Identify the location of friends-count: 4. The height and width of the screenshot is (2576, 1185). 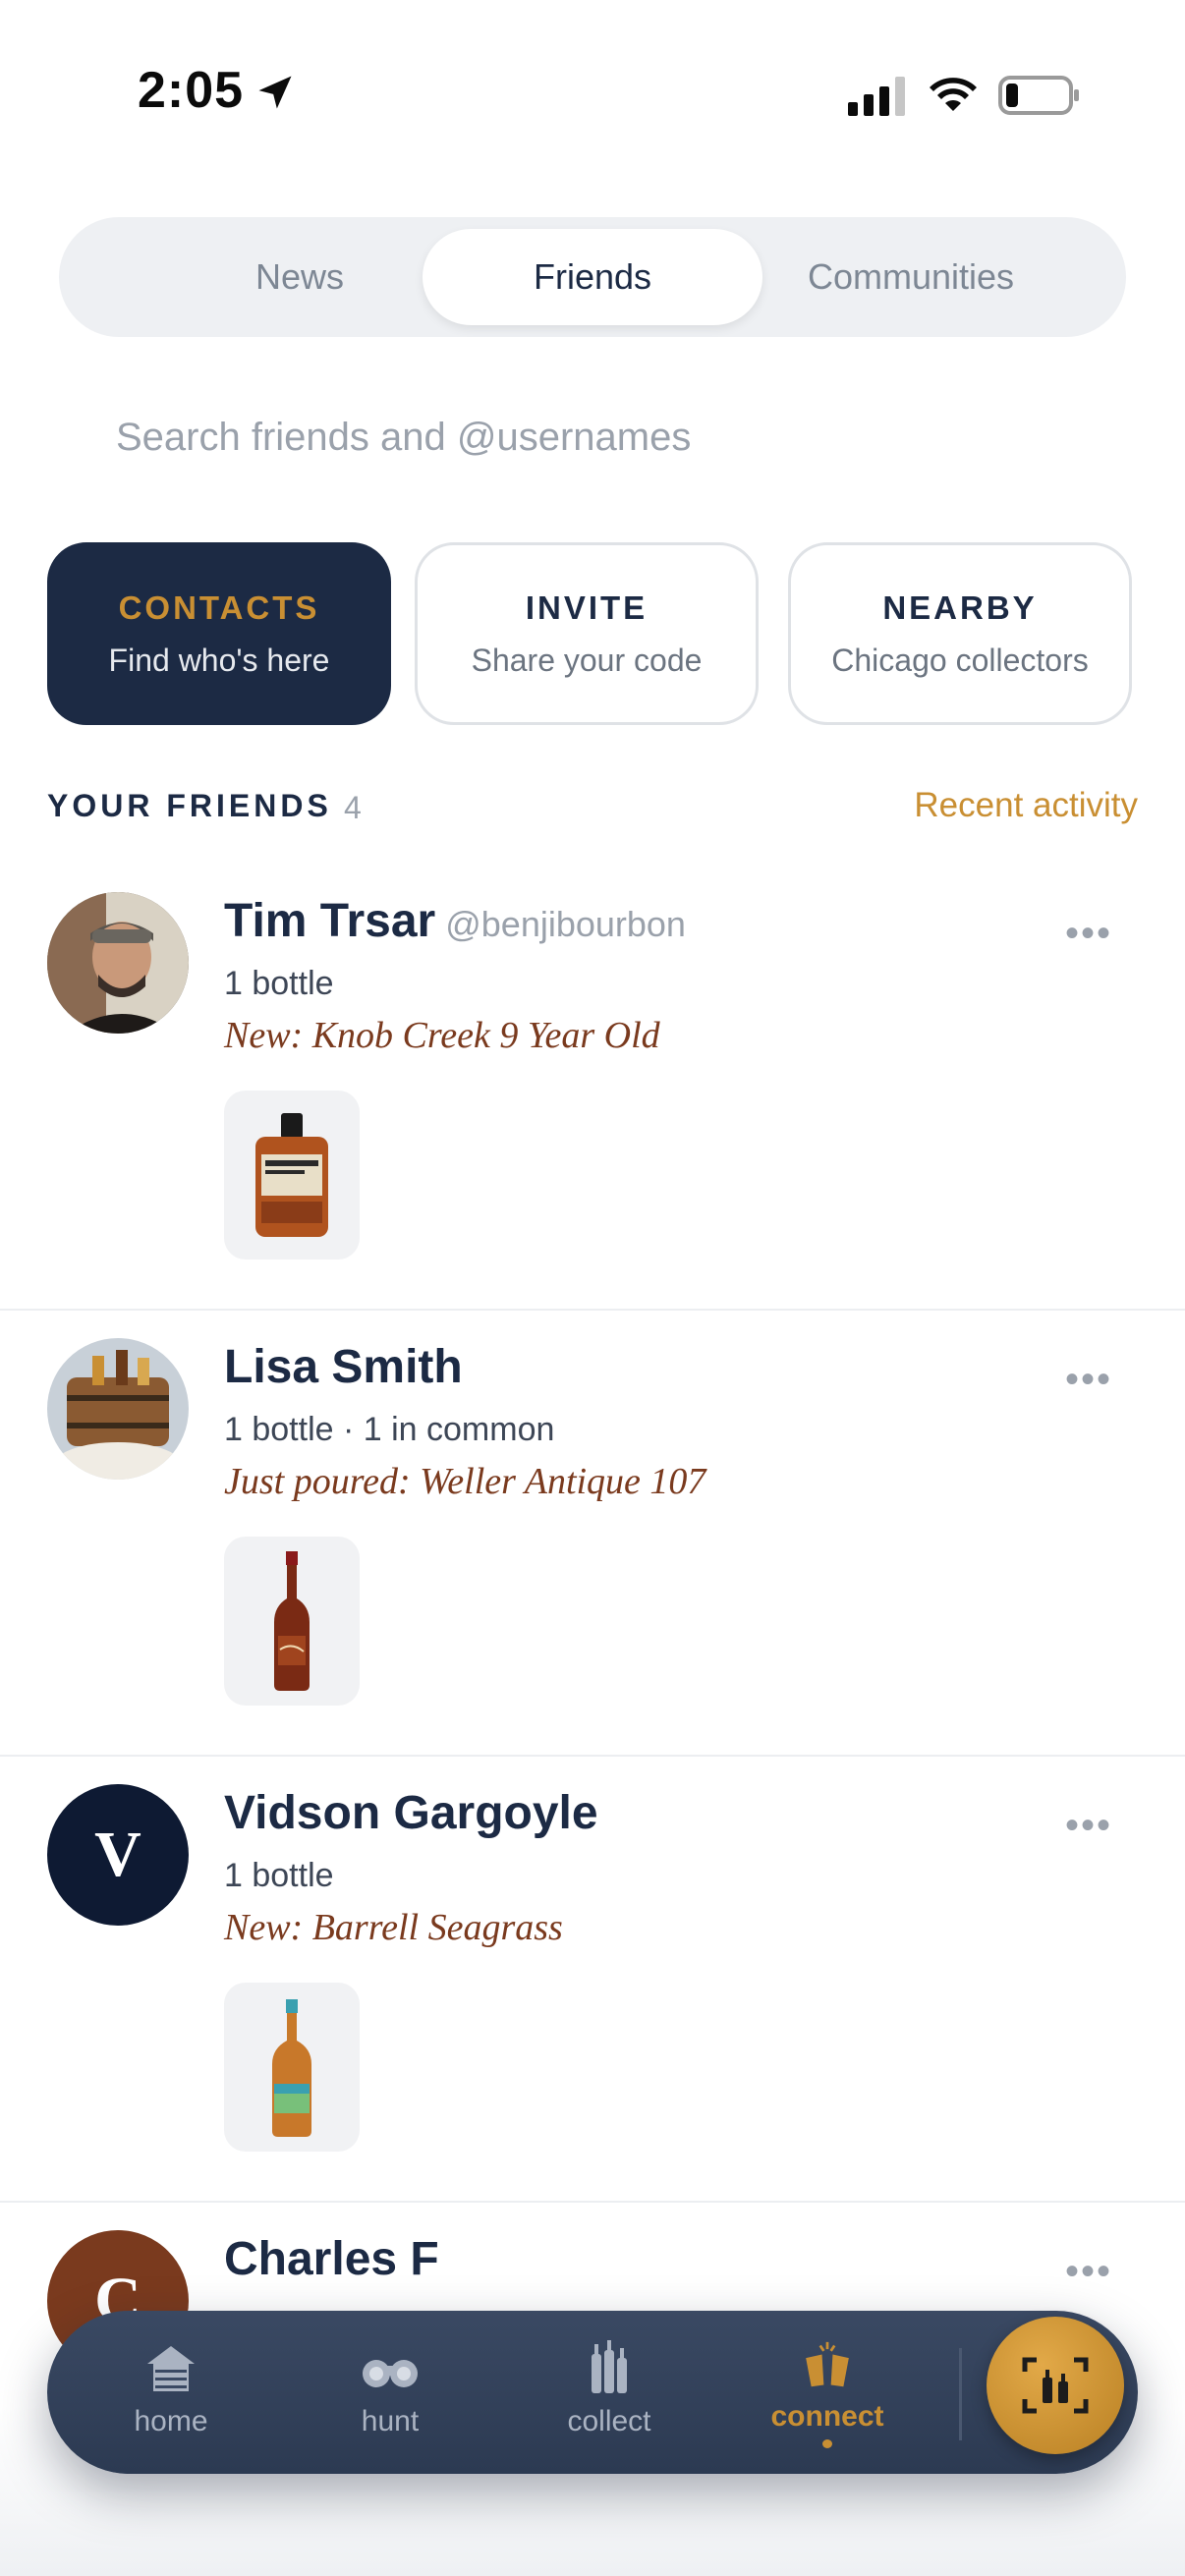
(353, 807).